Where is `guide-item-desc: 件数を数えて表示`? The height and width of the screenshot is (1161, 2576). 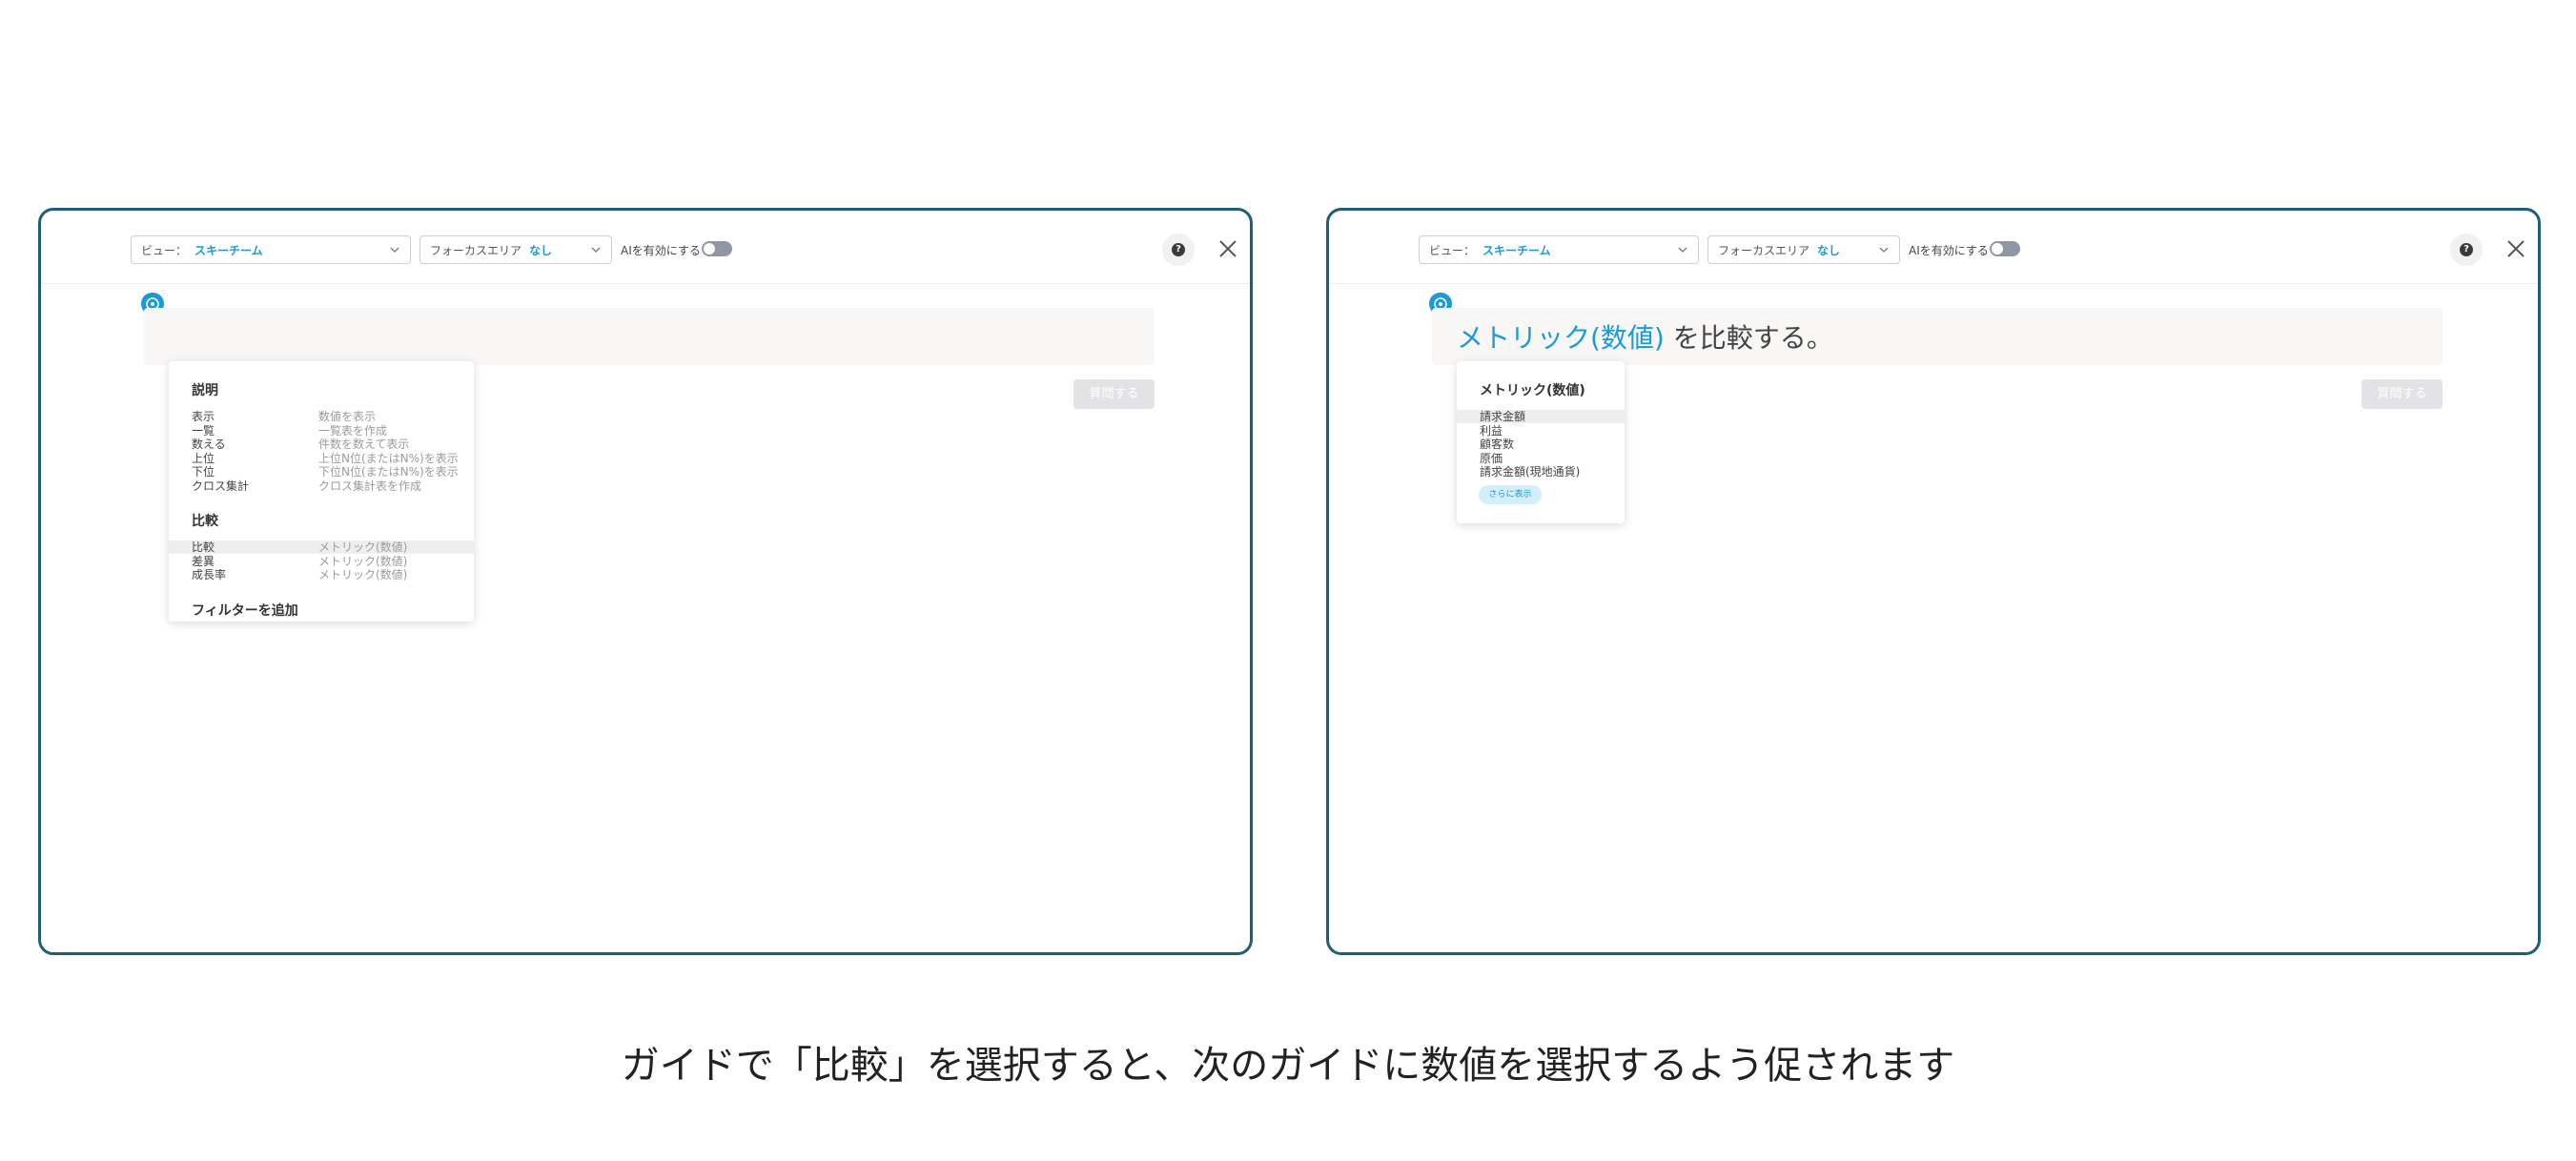
guide-item-desc: 件数を数えて表示 is located at coordinates (364, 444).